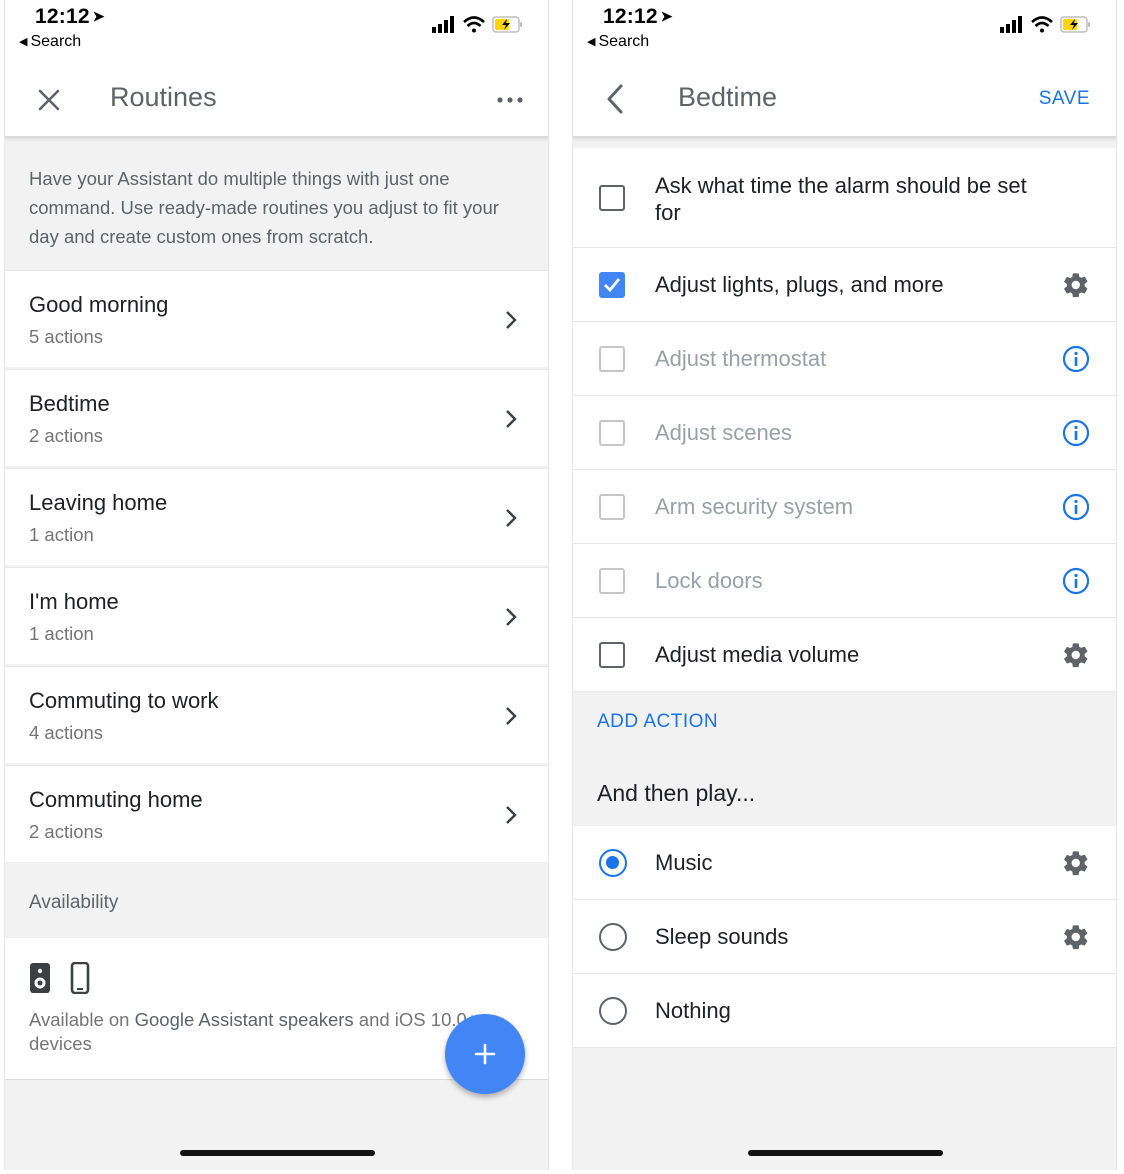  I want to click on routine-name: Good morning, so click(99, 304).